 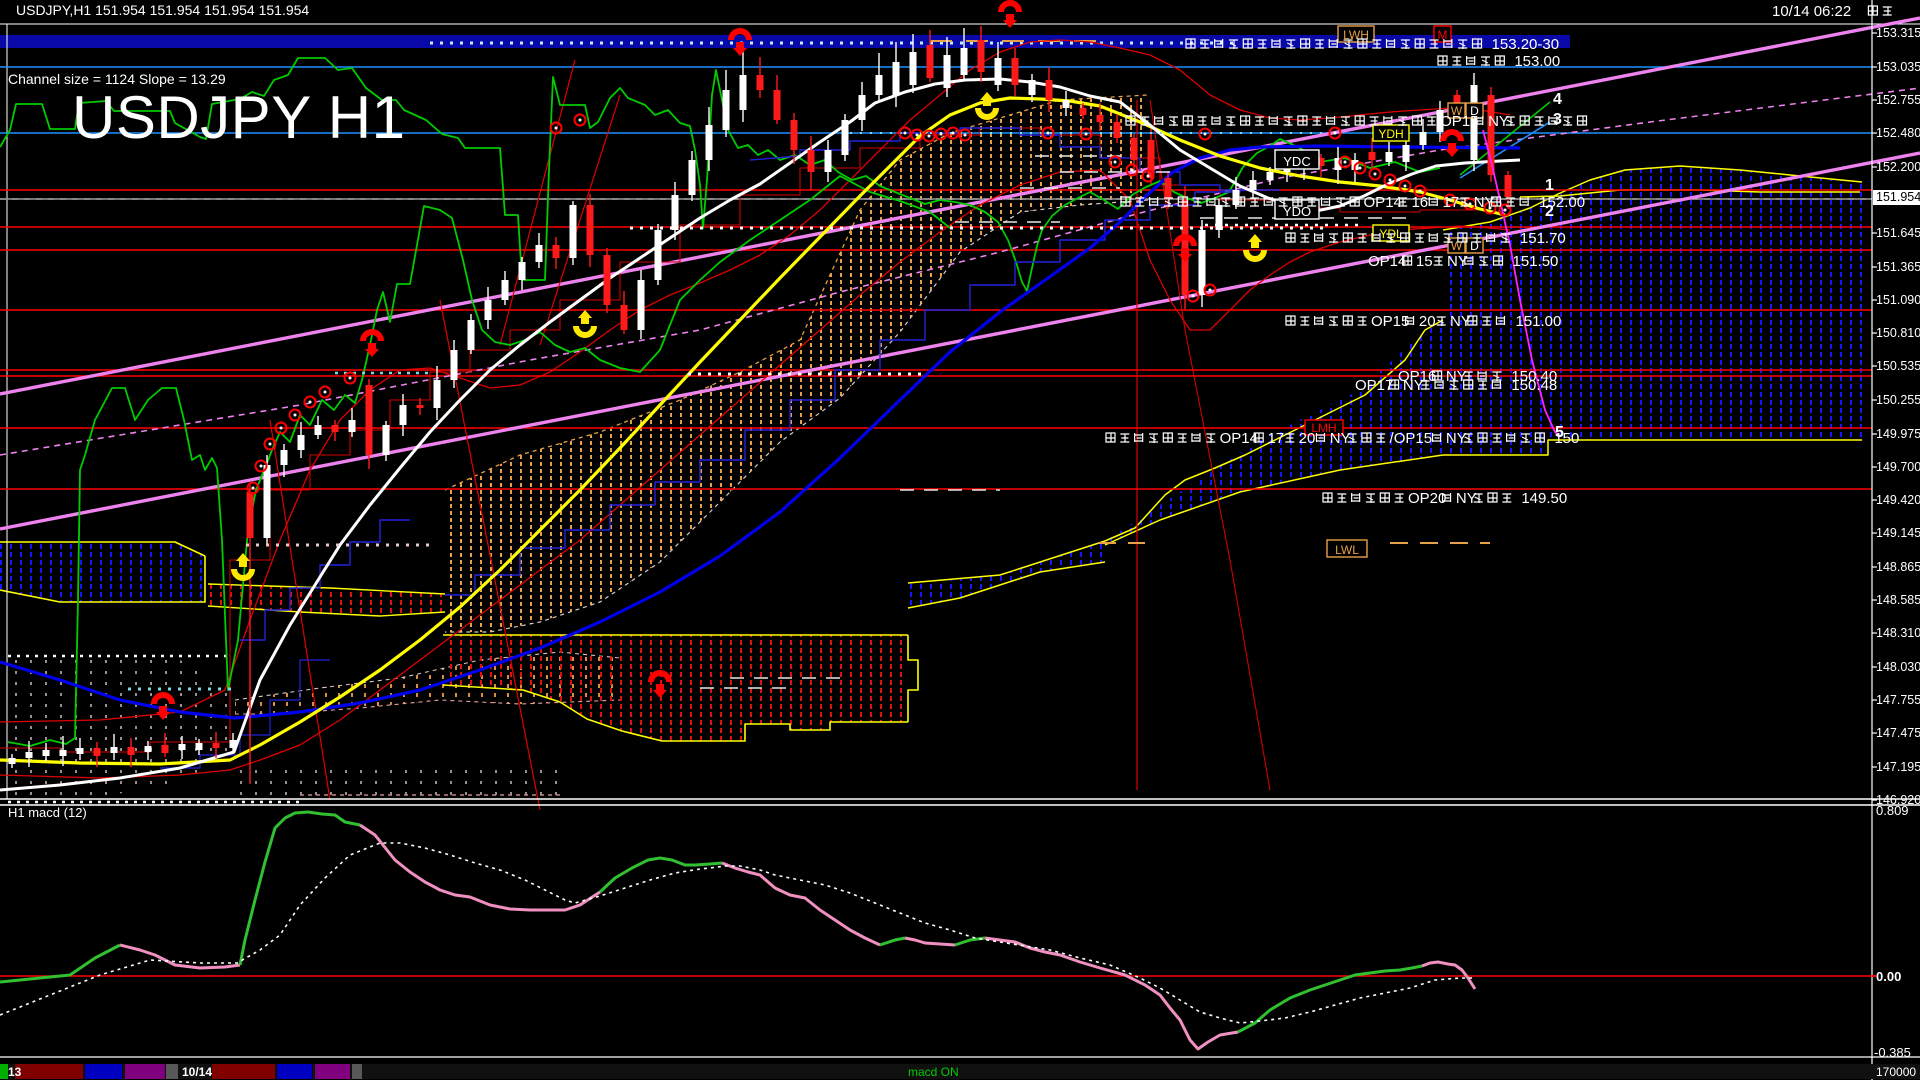 What do you see at coordinates (1898, 400) in the screenshot?
I see `svg-text: 150.255` at bounding box center [1898, 400].